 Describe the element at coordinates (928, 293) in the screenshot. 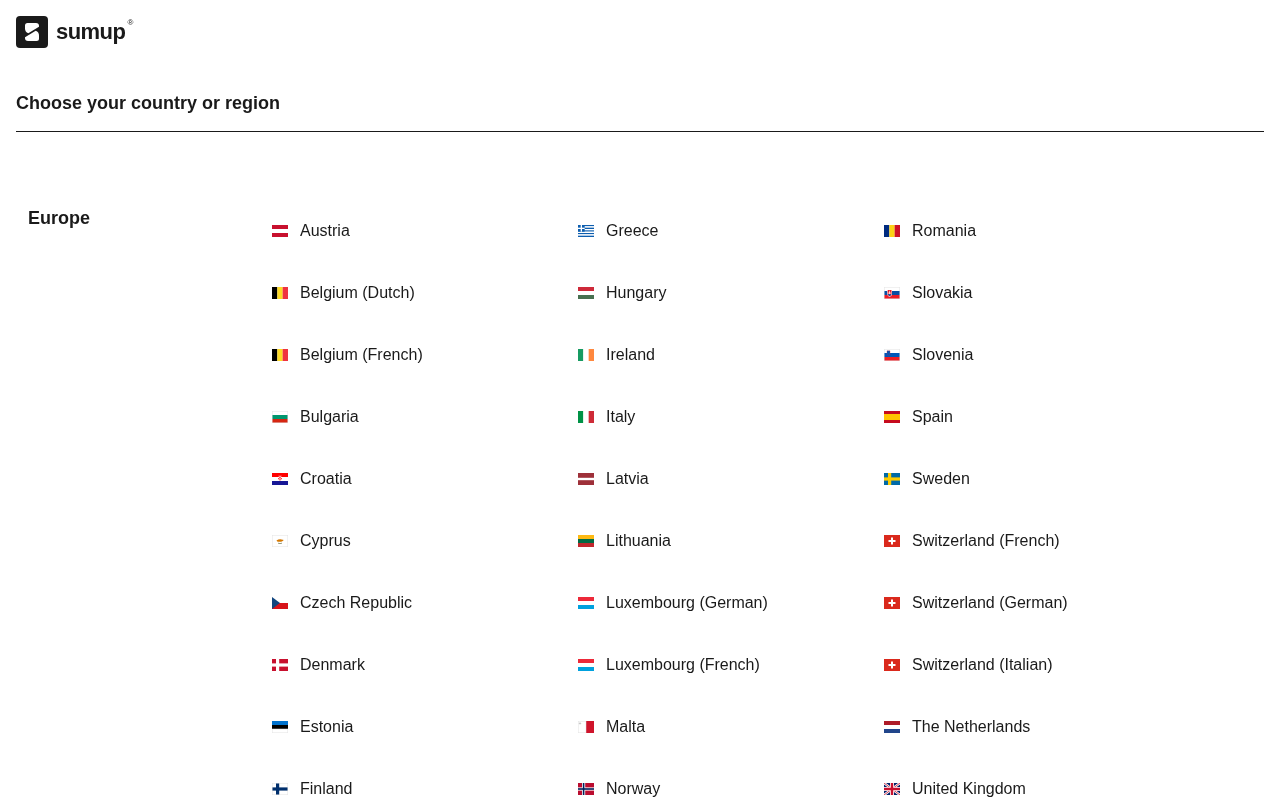

I see `country-link: Slovakia` at that location.